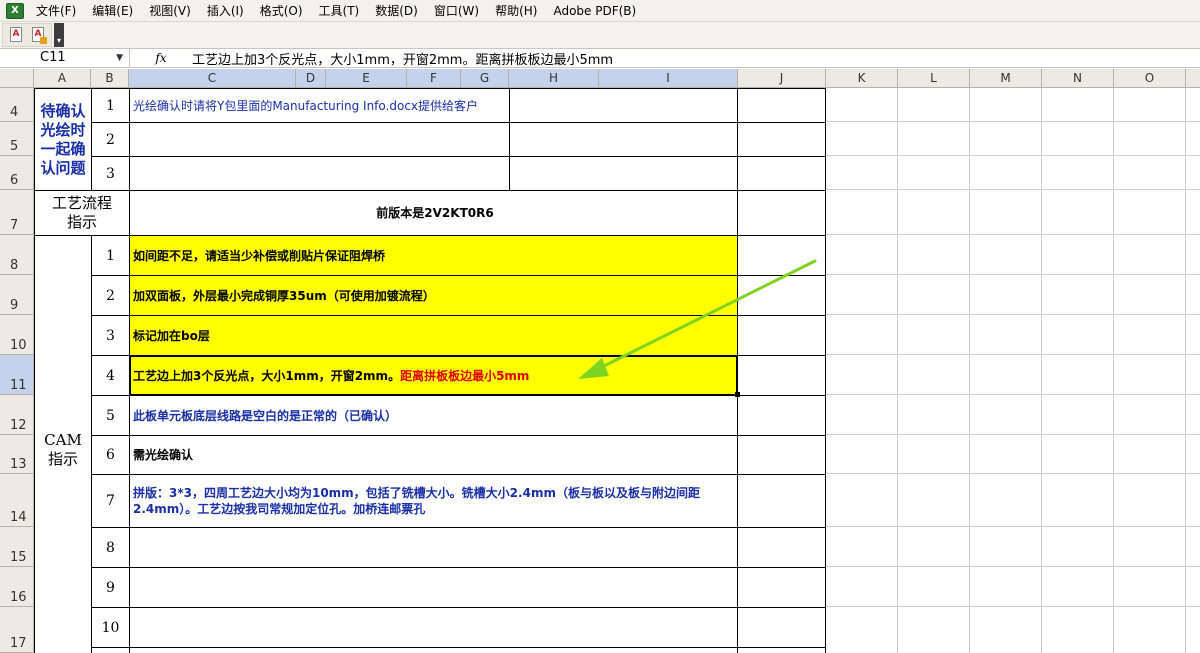 The image size is (1200, 653). What do you see at coordinates (402, 58) in the screenshot?
I see `formula-input: 工艺边上加3个反光点，大小1mm，开窗2mm。距离拼板板边最小5mm` at bounding box center [402, 58].